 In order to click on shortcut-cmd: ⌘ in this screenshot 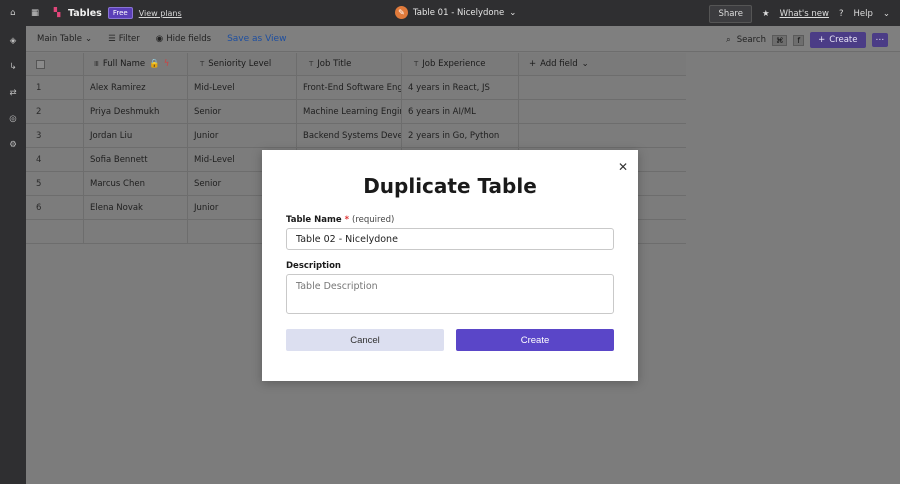, I will do `click(779, 40)`.